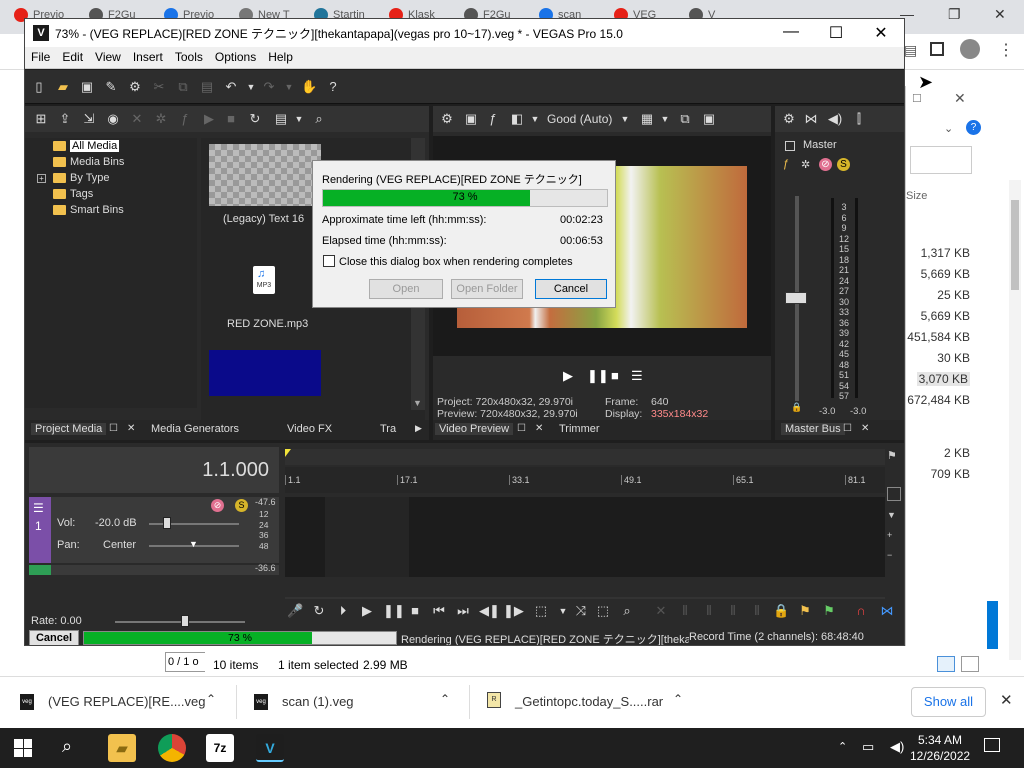 The height and width of the screenshot is (768, 1024). What do you see at coordinates (319, 119) in the screenshot?
I see `search-icon: ⌕` at bounding box center [319, 119].